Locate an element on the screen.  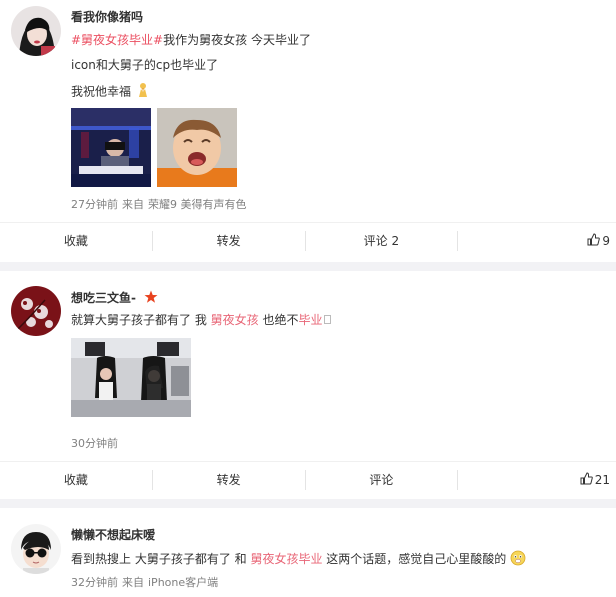
post-text: 我作为舅夜女孩 今天毕业了 is located at coordinates (237, 40).